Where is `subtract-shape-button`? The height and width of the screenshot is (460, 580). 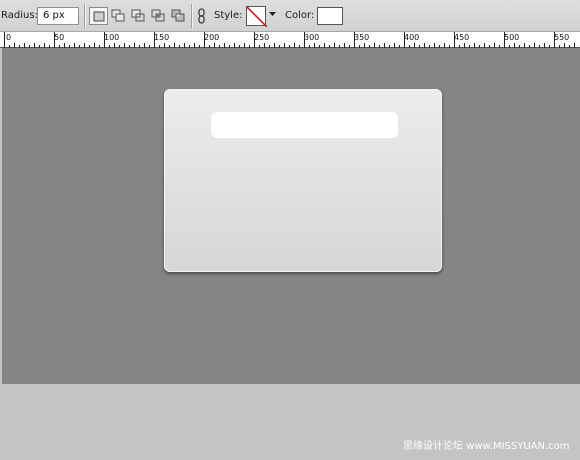
subtract-shape-button is located at coordinates (138, 16).